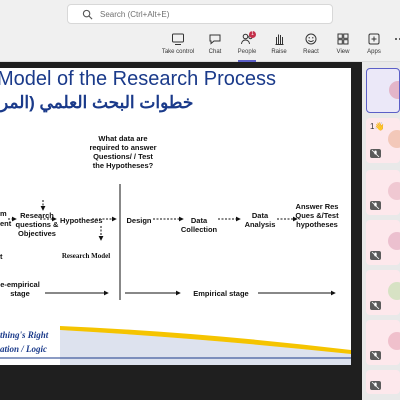  What do you see at coordinates (87, 14) in the screenshot?
I see `search-icon` at bounding box center [87, 14].